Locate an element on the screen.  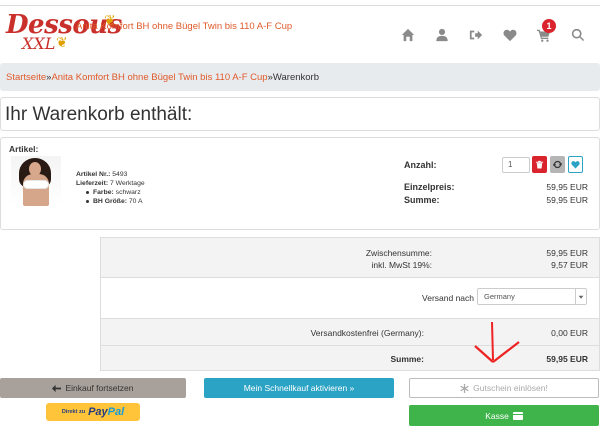
delivery-time: Lieferzeit: 7 Werktage is located at coordinates (110, 183).